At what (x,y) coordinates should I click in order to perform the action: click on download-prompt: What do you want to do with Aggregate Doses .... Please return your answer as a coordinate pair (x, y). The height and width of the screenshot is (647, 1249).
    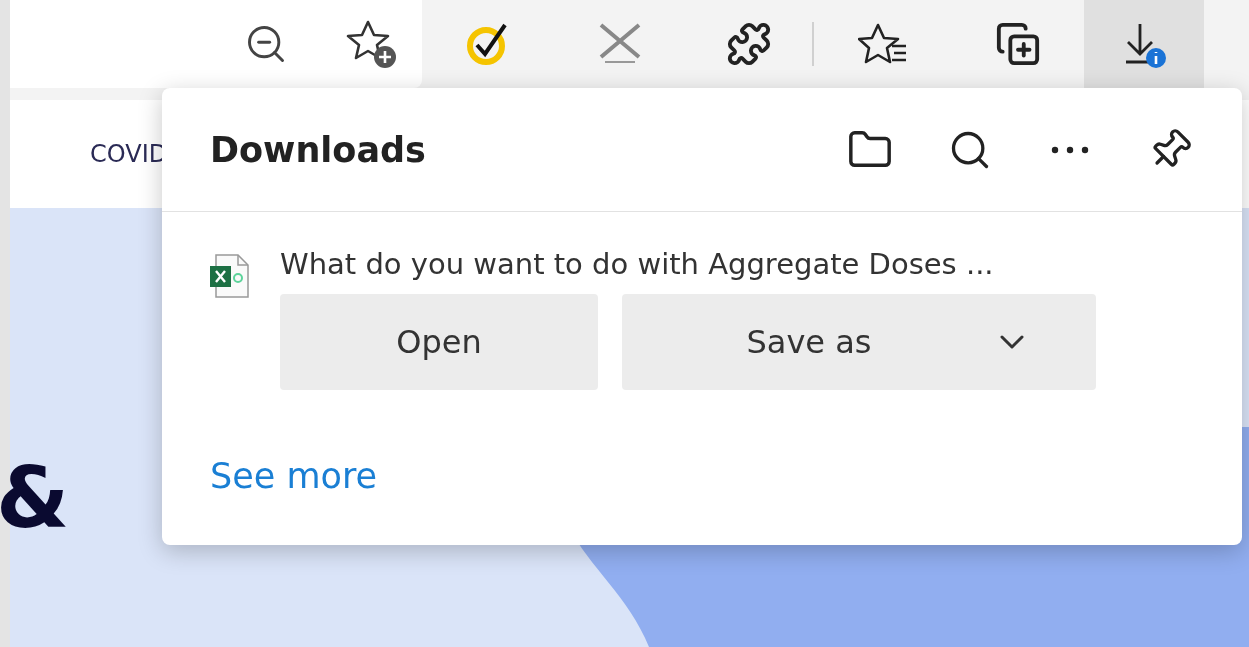
    Looking at the image, I should click on (637, 264).